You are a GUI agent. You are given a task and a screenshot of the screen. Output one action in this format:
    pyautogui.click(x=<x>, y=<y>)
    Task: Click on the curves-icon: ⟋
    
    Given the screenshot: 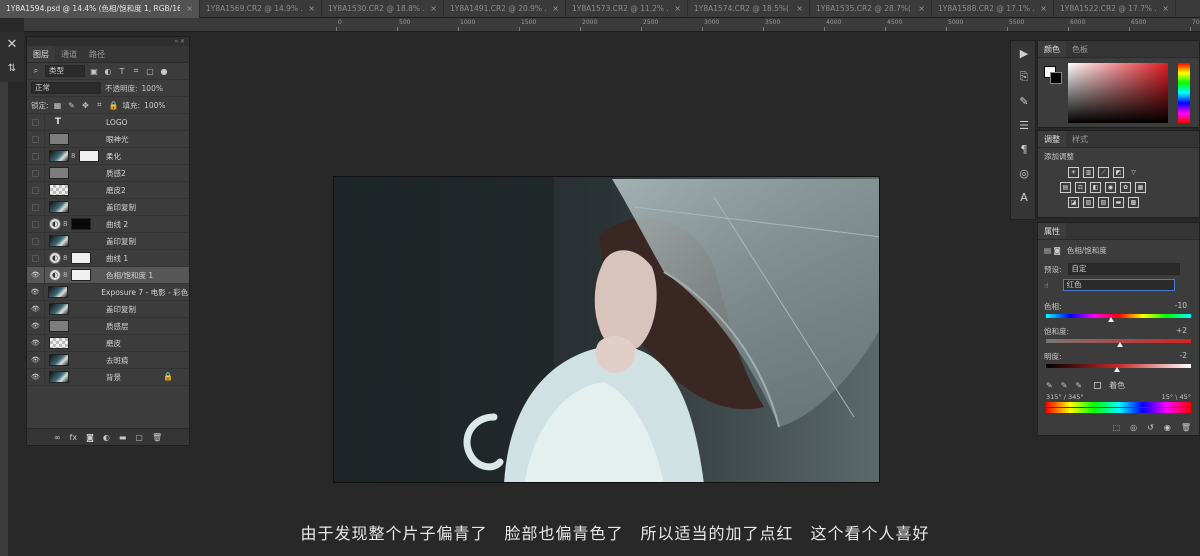 What is the action you would take?
    pyautogui.click(x=1103, y=172)
    